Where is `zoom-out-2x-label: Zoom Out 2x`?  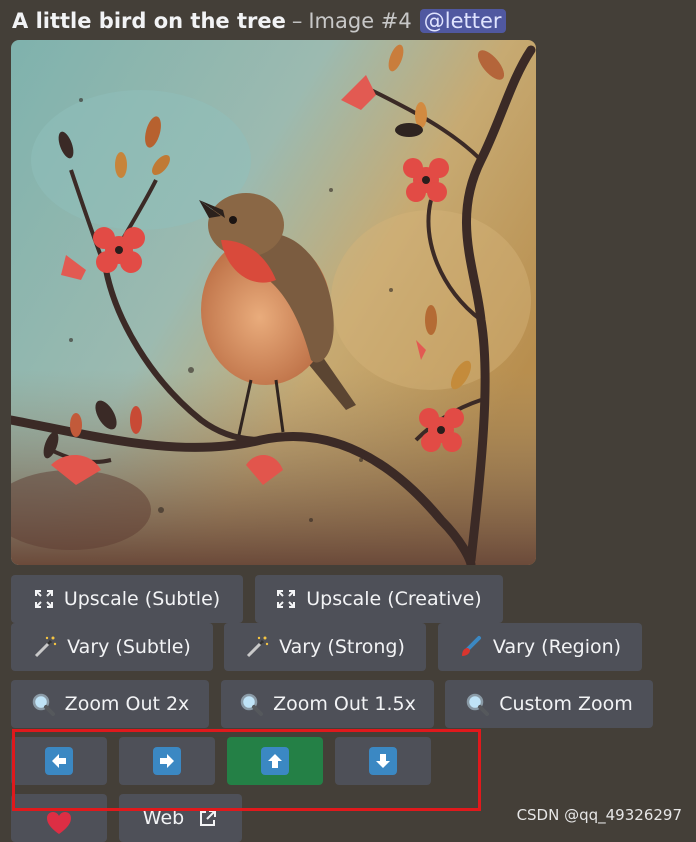 zoom-out-2x-label: Zoom Out 2x is located at coordinates (127, 704).